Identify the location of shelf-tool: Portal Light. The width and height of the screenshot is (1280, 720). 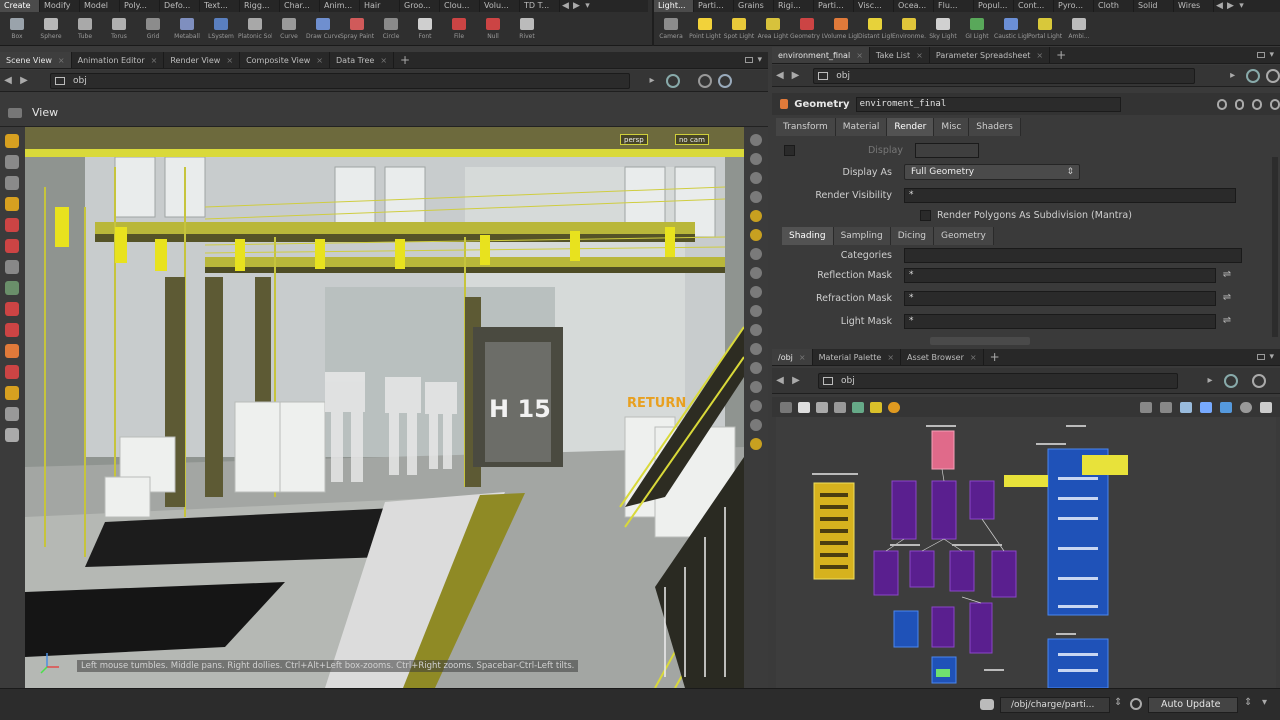
(1045, 29).